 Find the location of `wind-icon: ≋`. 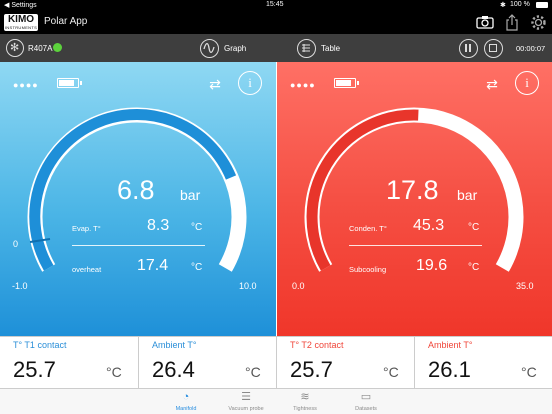

wind-icon: ≋ is located at coordinates (305, 397).